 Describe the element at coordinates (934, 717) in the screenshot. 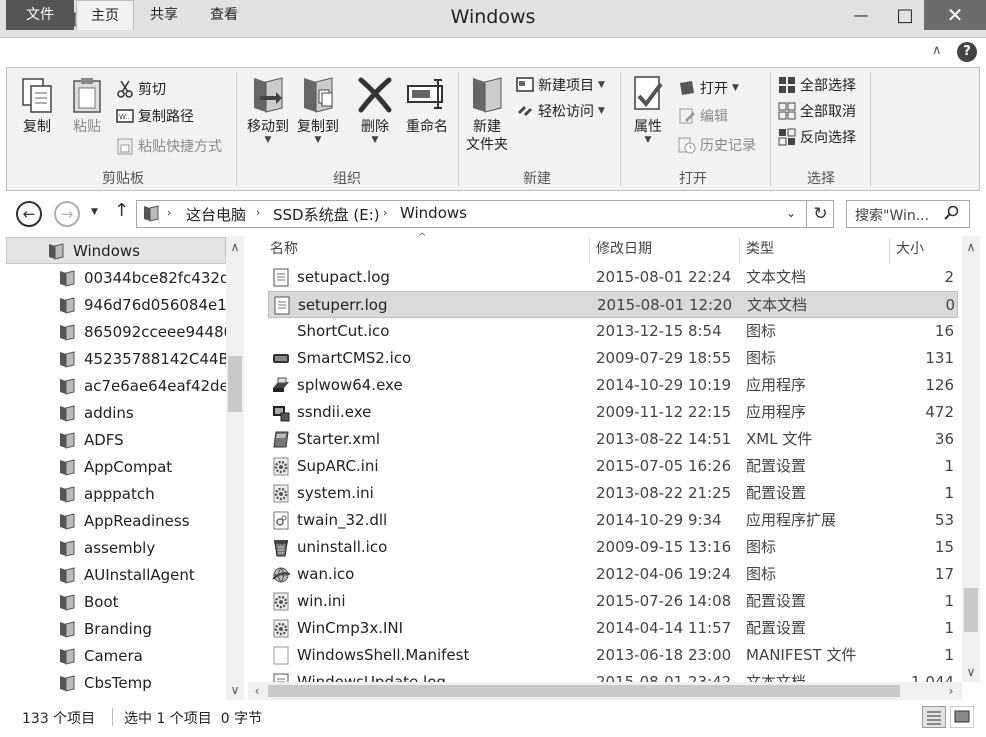

I see `details-view-button` at that location.